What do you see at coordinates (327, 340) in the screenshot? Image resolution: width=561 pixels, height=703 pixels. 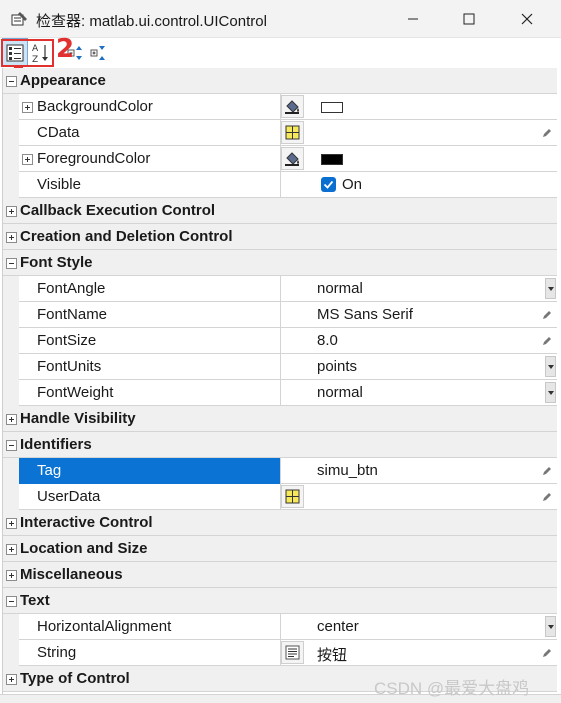 I see `property-value: 8.0` at bounding box center [327, 340].